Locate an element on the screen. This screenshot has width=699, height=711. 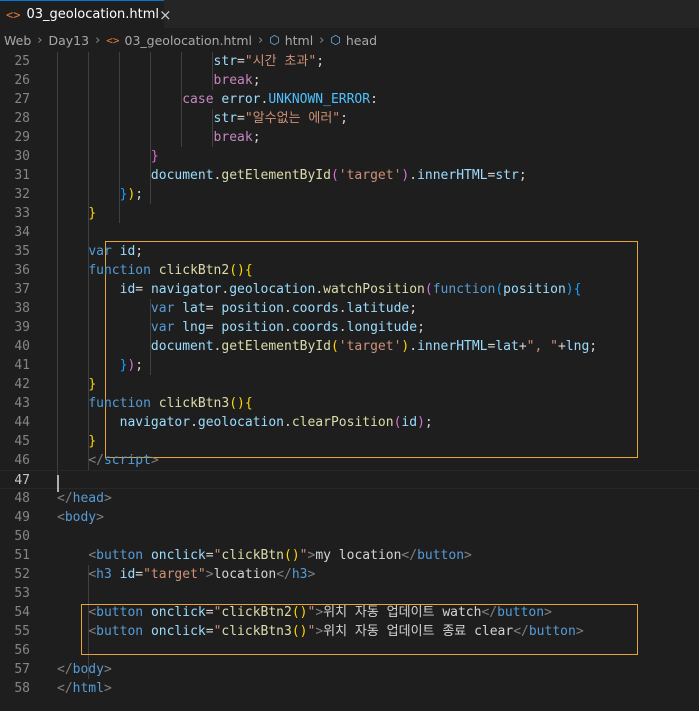
code-line: 29 break; is located at coordinates (349, 137).